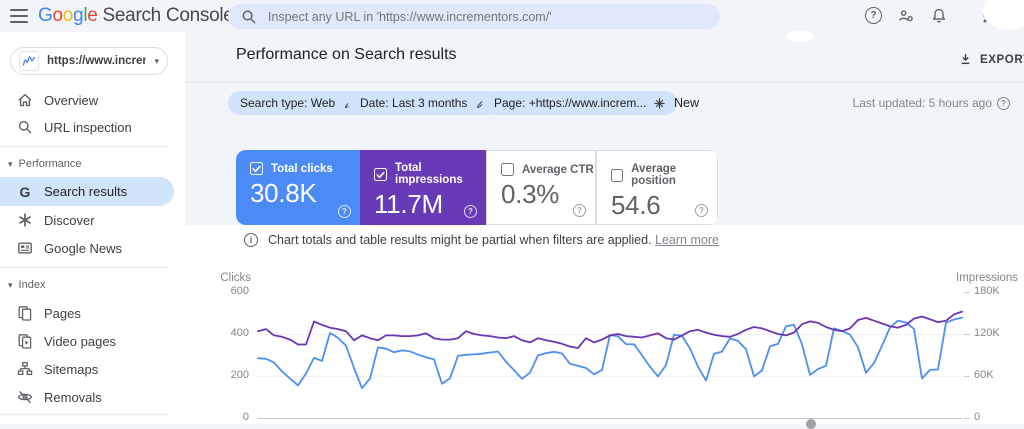  I want to click on video-pages-icon, so click(25, 341).